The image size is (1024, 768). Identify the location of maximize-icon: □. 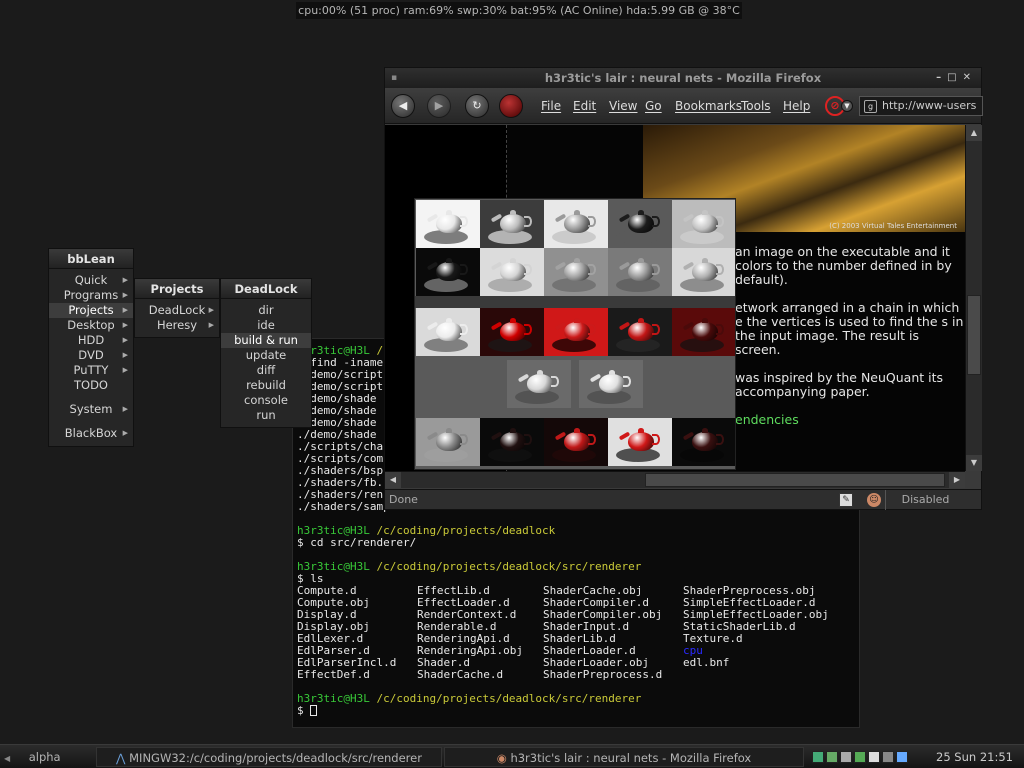
(954, 77).